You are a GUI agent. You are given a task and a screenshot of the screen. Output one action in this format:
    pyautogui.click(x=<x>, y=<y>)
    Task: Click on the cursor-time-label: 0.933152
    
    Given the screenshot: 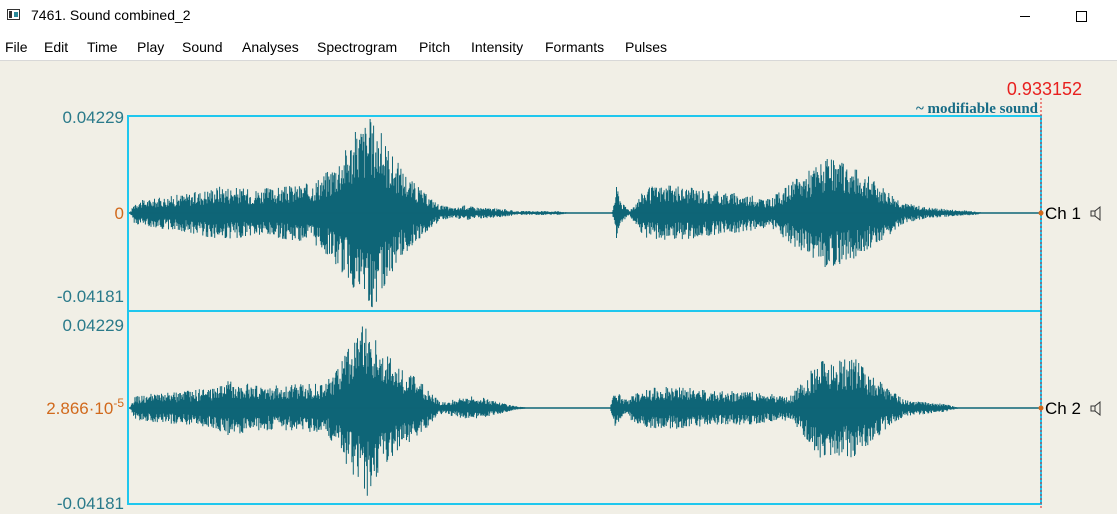 What is the action you would take?
    pyautogui.click(x=1044, y=89)
    